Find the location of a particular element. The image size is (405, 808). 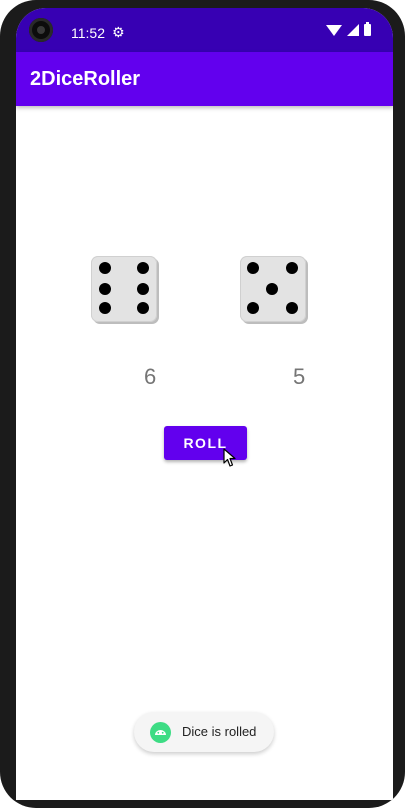

toast: Dice is rolled is located at coordinates (204, 732).